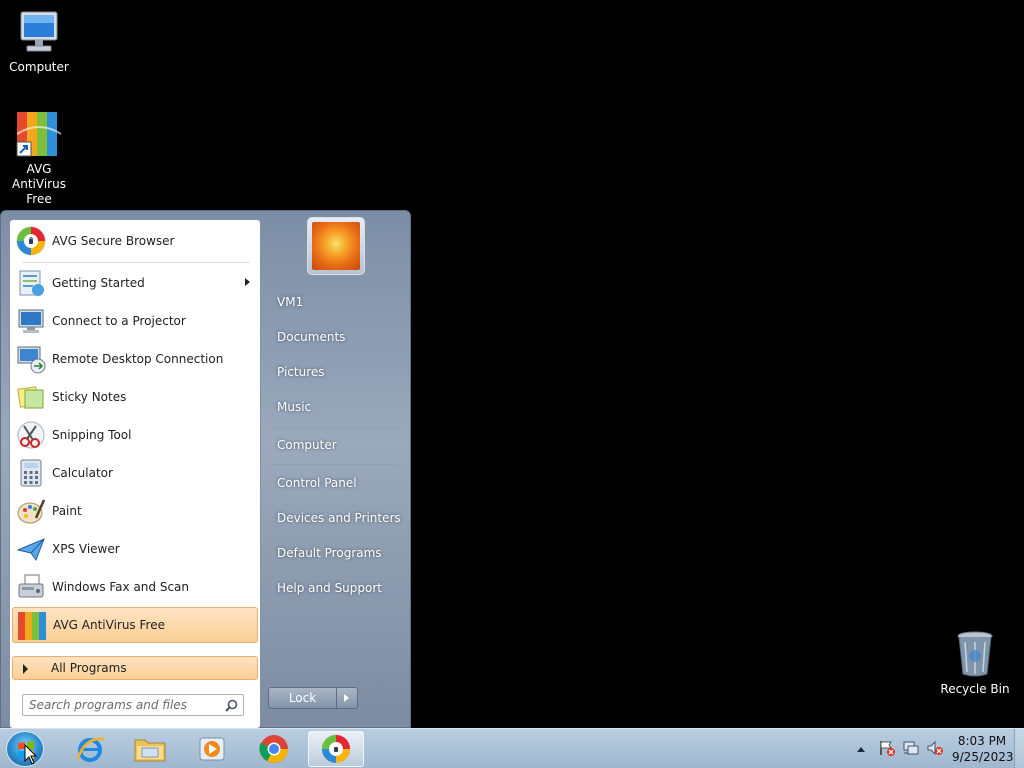 This screenshot has height=768, width=1024. Describe the element at coordinates (109, 625) in the screenshot. I see `recent-item-label: AVG AntiVirus Free` at that location.